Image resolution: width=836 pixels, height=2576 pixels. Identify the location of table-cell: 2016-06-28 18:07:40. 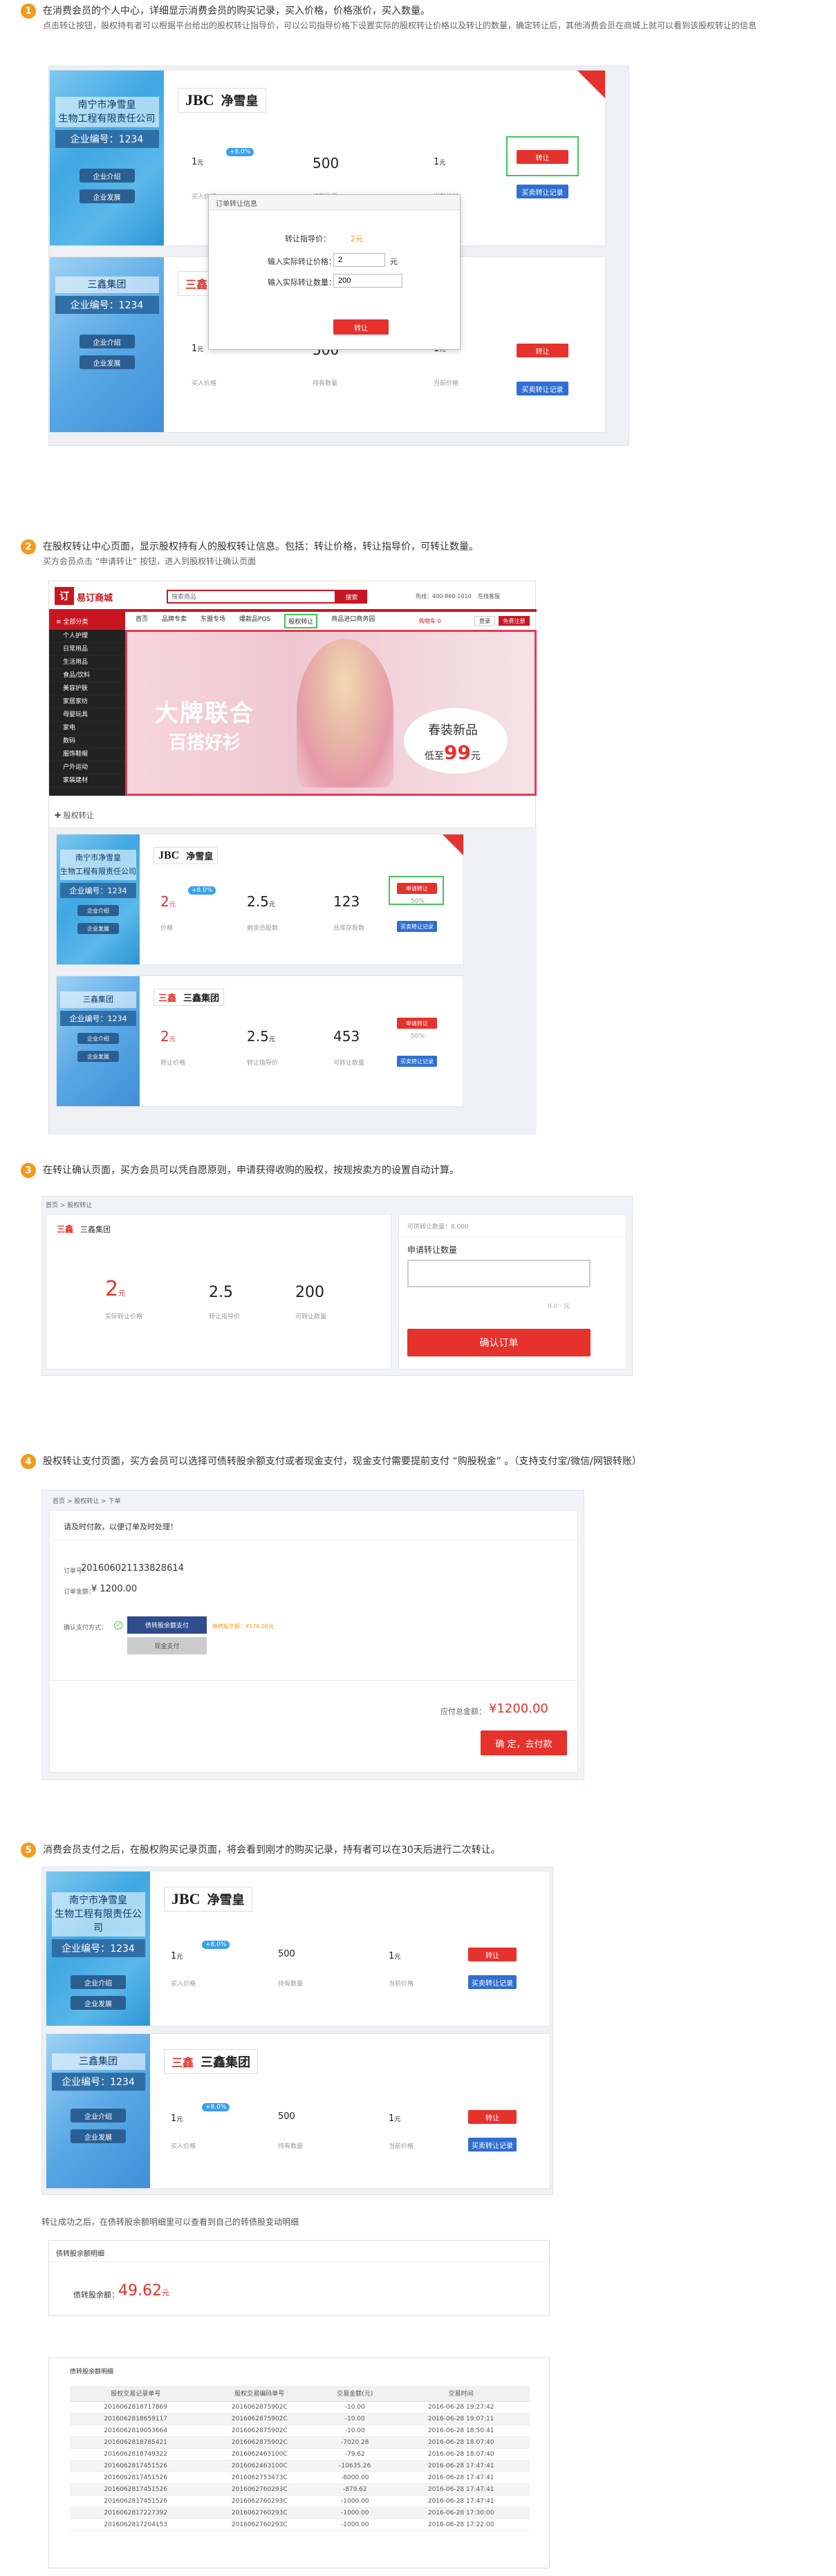
(461, 2454).